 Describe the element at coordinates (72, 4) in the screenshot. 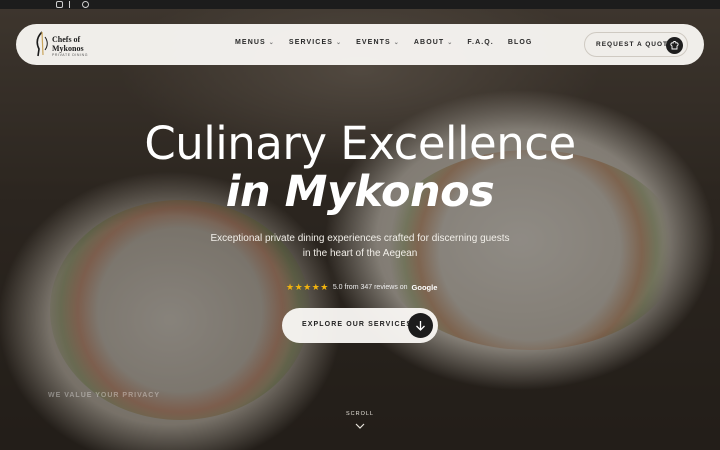

I see `tiktok-icon` at that location.